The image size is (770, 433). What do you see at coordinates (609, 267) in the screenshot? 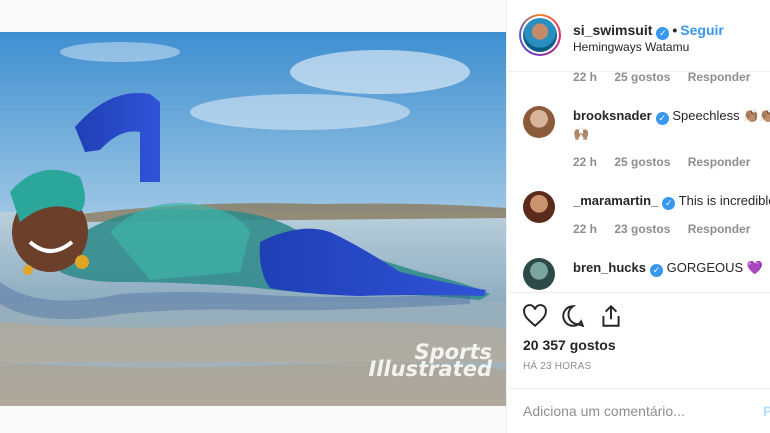
I see `comment-username: bren_hucks` at bounding box center [609, 267].